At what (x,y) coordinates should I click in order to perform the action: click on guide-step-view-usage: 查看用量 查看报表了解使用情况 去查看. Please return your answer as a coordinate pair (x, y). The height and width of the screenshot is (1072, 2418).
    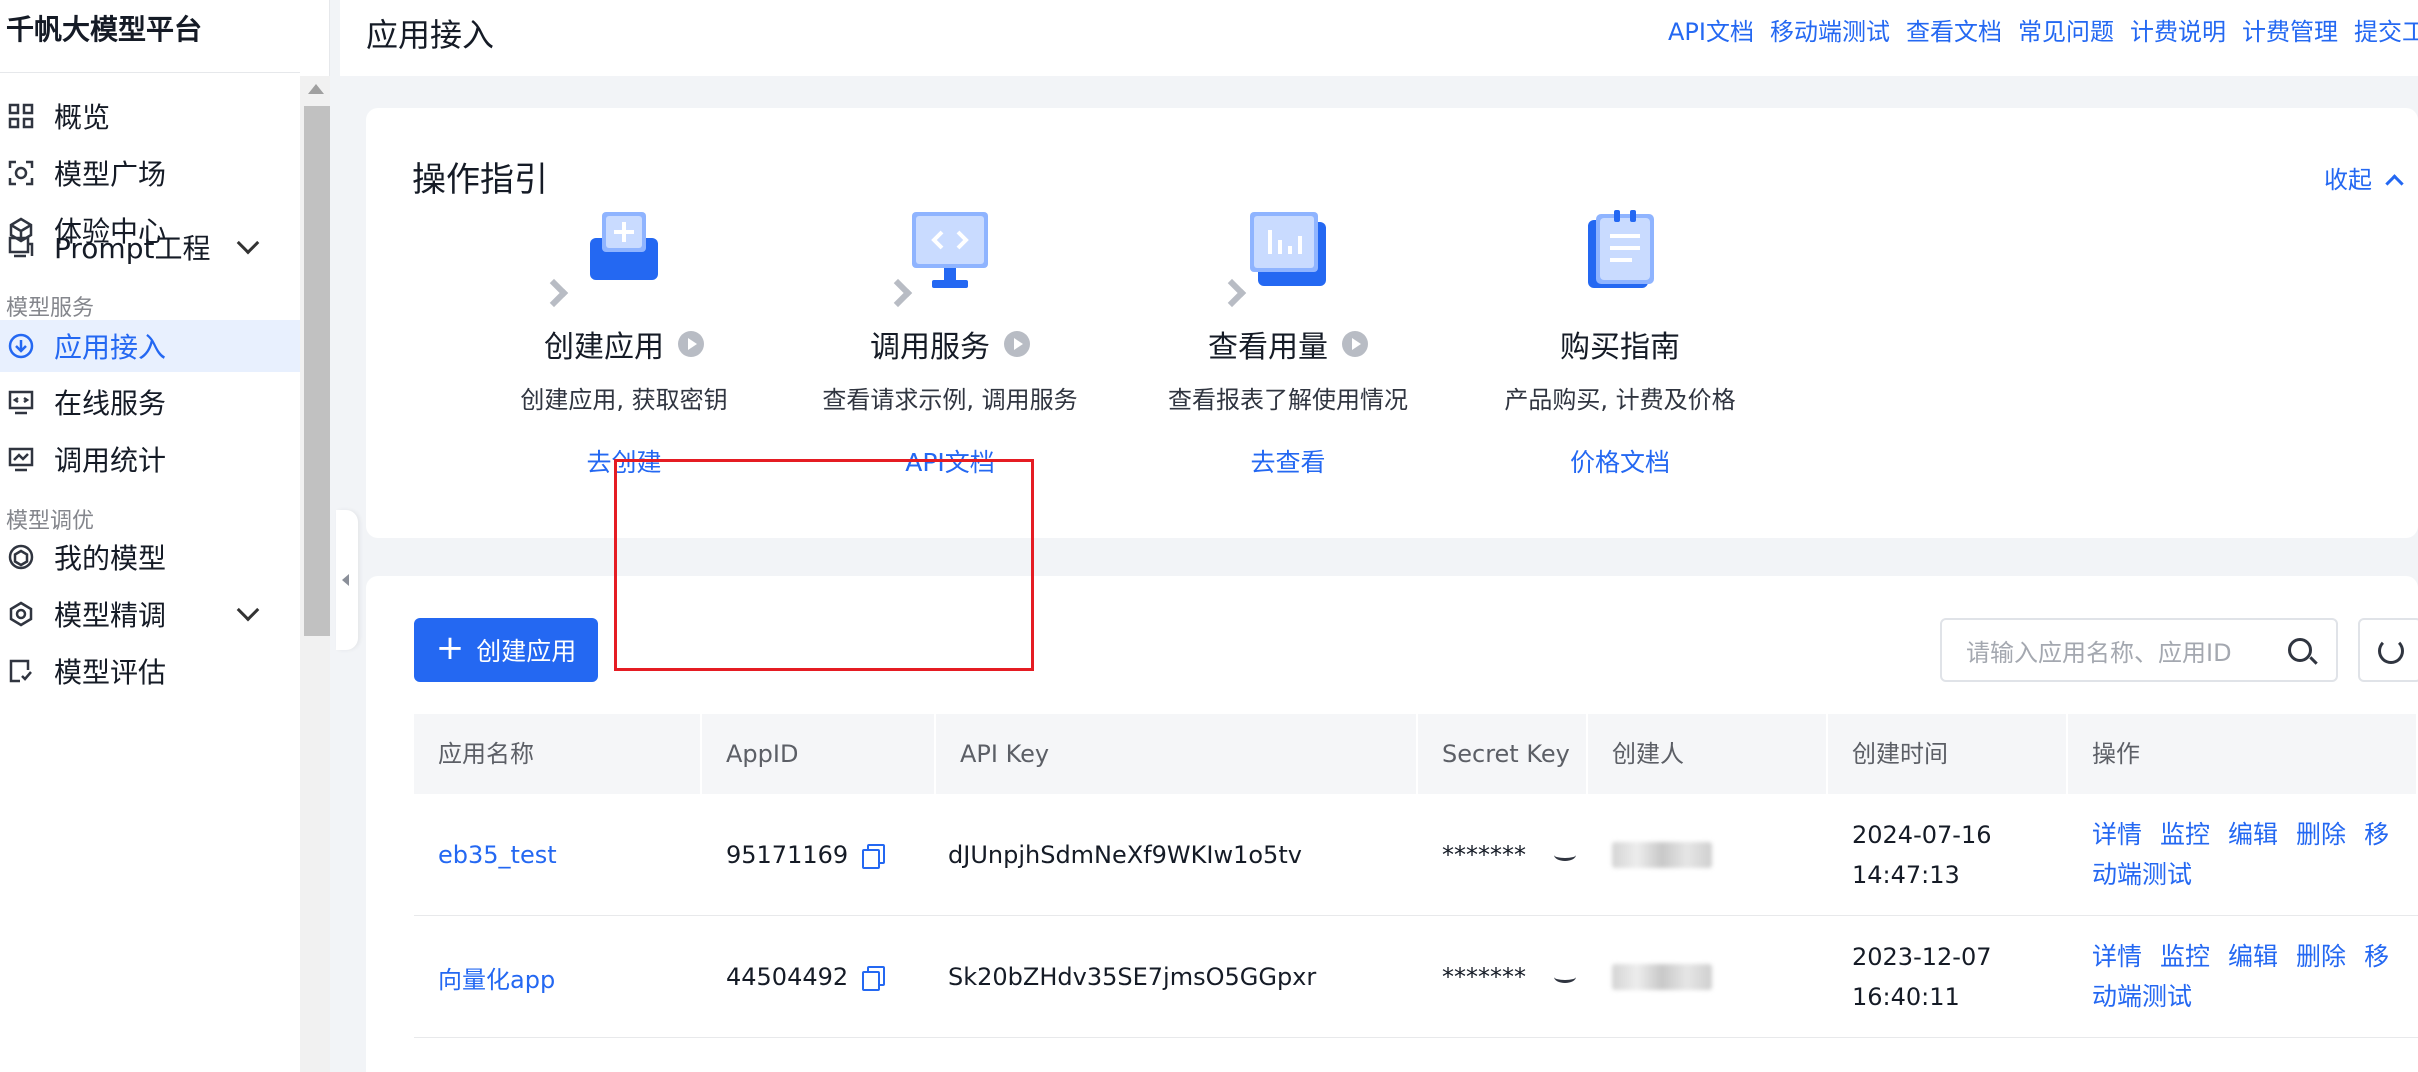
    Looking at the image, I should click on (1288, 343).